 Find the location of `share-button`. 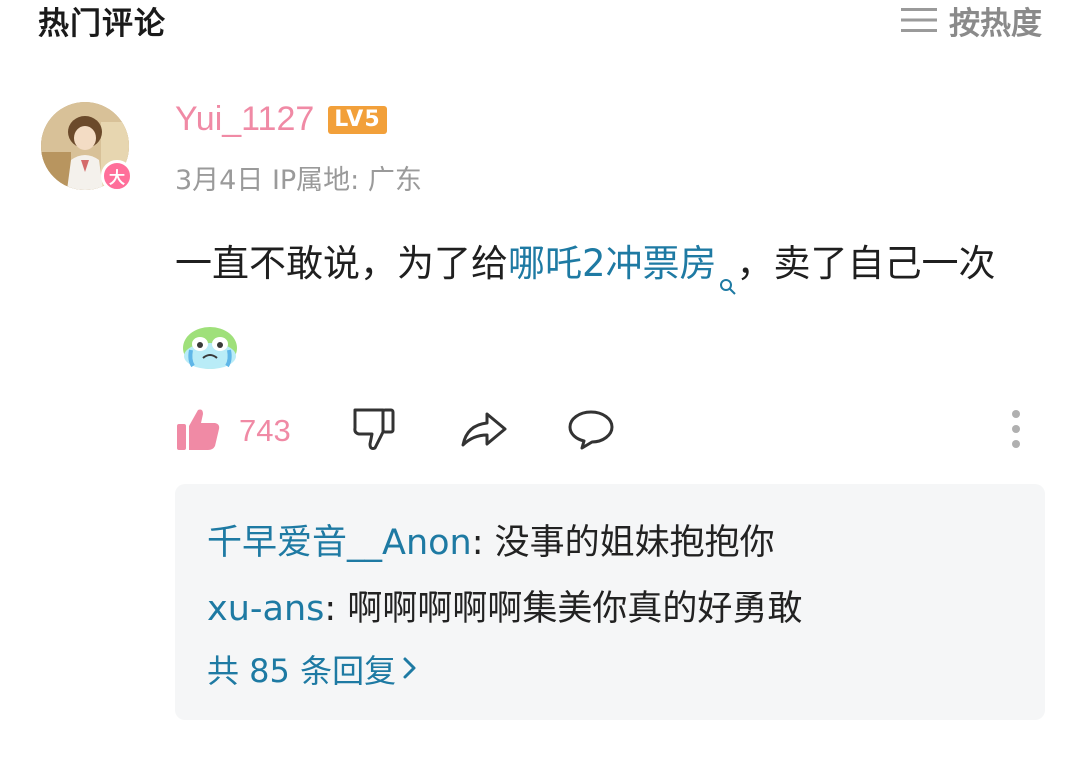

share-button is located at coordinates (484, 431).